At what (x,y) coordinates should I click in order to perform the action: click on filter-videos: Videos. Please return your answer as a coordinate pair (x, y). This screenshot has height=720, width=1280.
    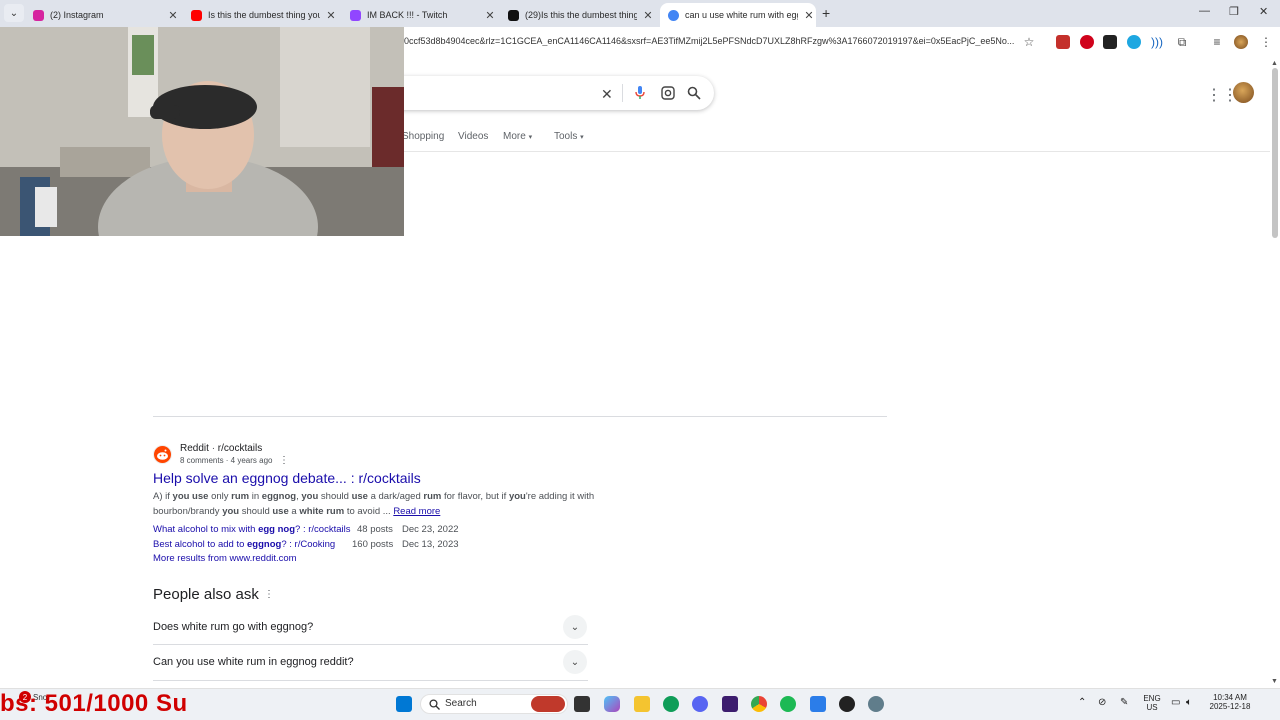
    Looking at the image, I should click on (473, 136).